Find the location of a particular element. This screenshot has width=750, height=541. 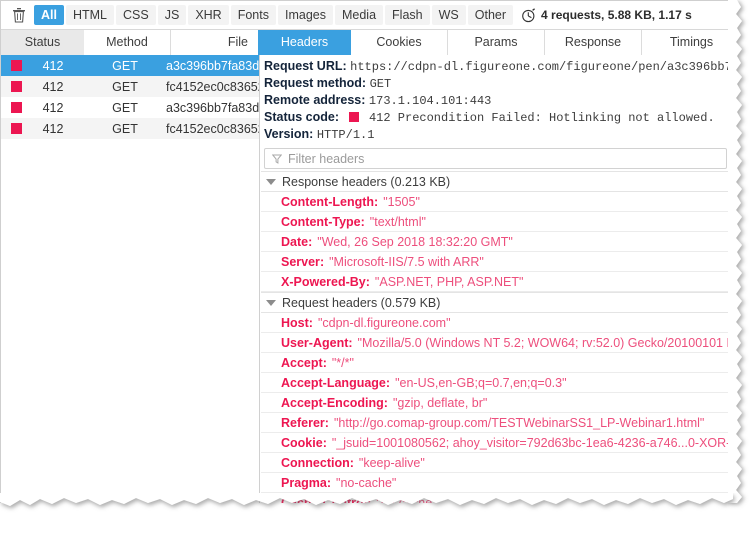

header-name: Cookie is located at coordinates (302, 442).